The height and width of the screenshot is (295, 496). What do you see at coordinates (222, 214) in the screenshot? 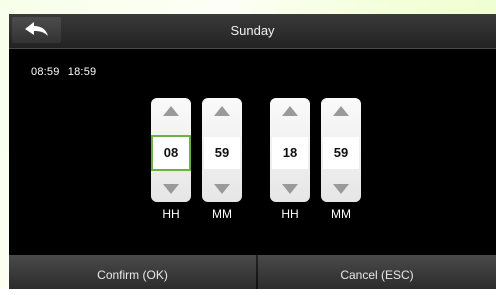
I see `start-minute-unit-label: MM` at bounding box center [222, 214].